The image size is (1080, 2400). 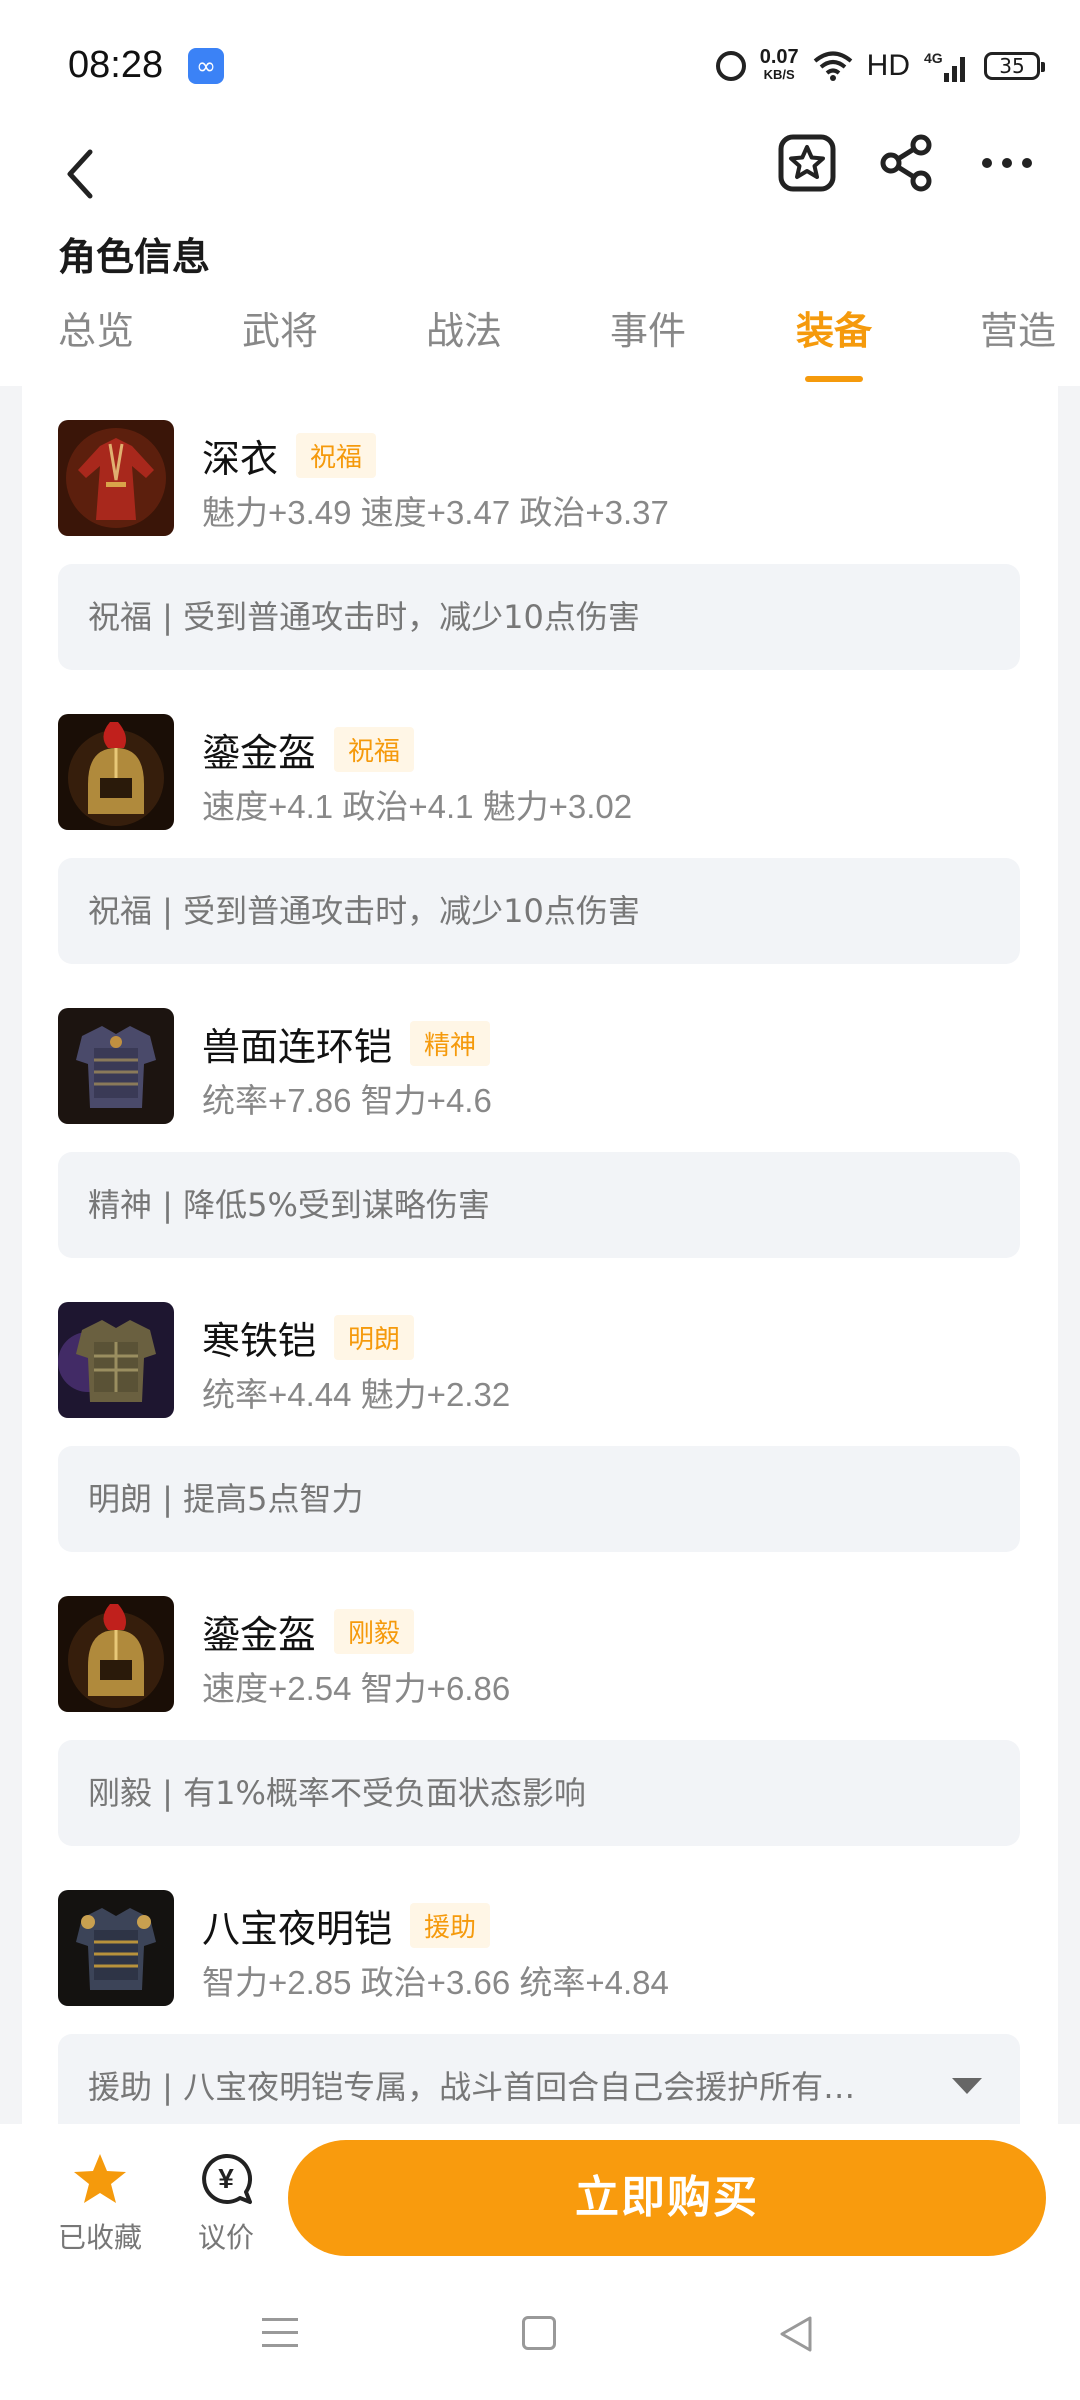 What do you see at coordinates (1007, 163) in the screenshot?
I see `more-icon` at bounding box center [1007, 163].